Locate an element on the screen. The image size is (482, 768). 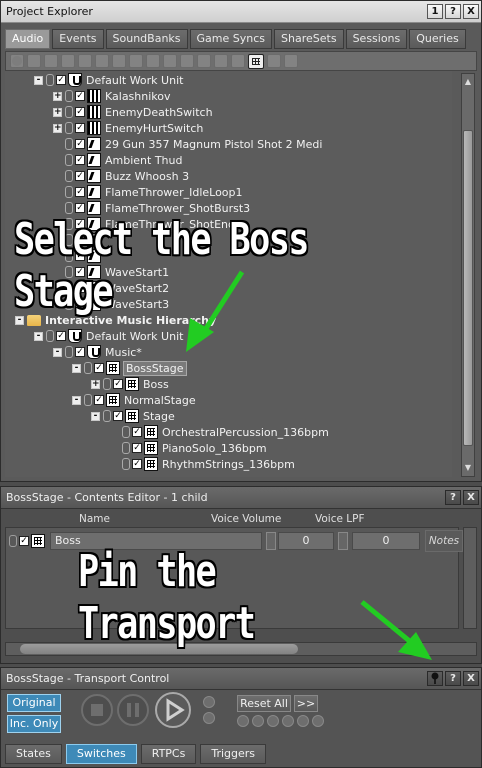
pin-arrow-icon is located at coordinates (396, 630).